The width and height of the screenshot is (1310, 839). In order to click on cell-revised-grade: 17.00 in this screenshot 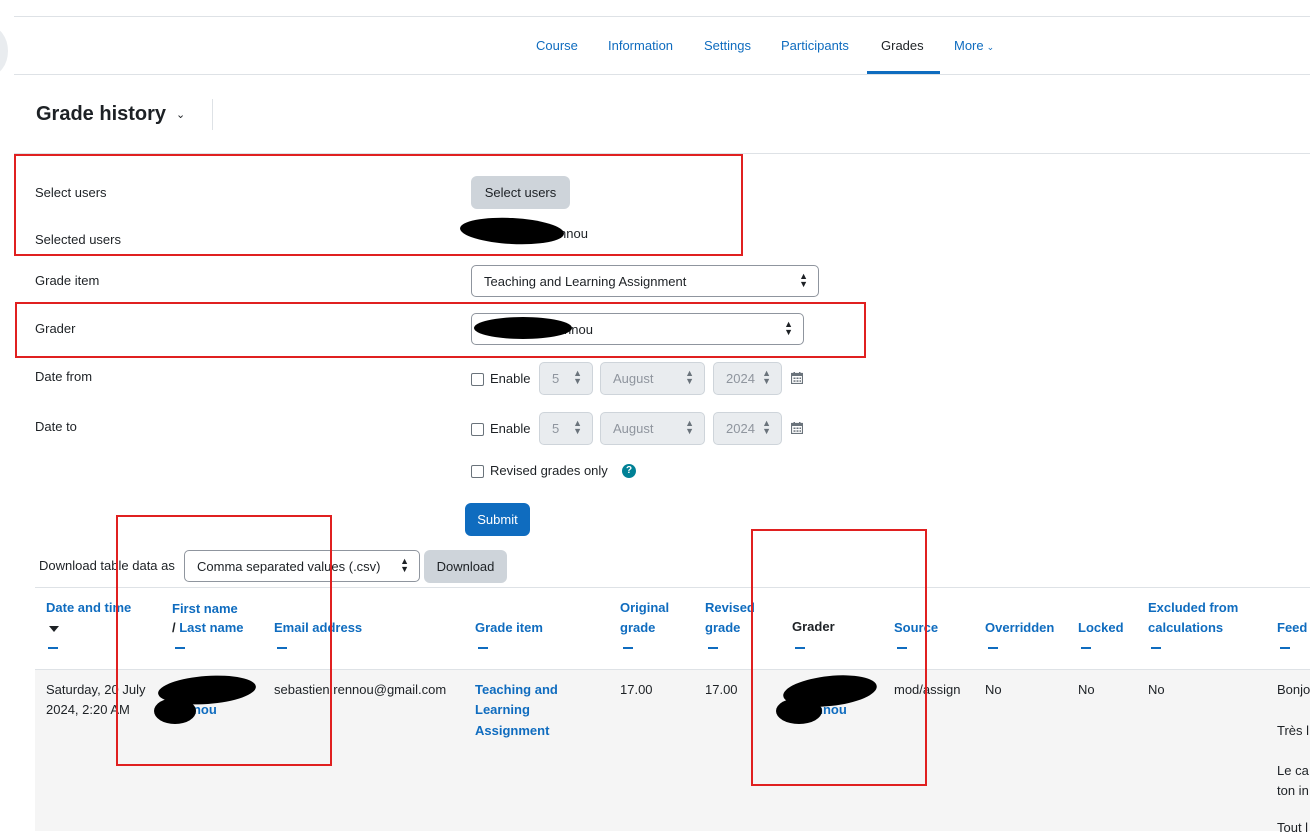, I will do `click(721, 689)`.